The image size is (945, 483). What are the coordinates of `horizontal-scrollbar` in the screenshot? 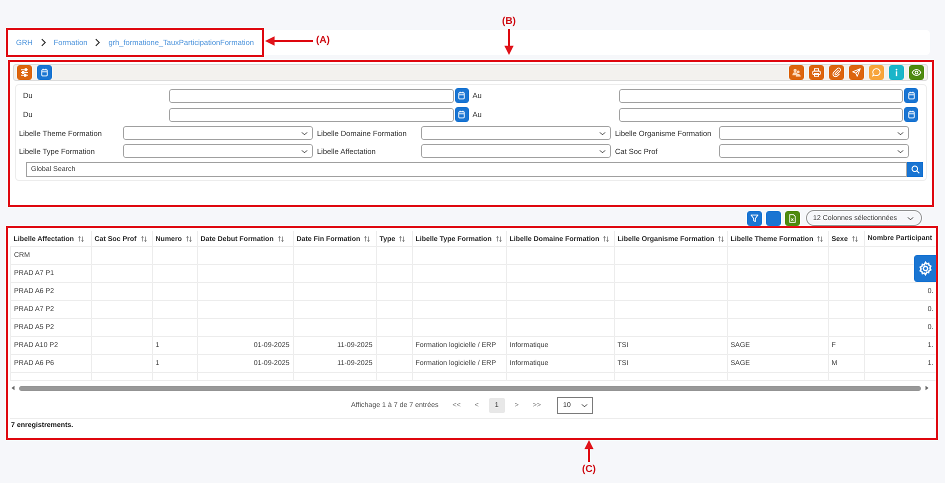 It's located at (470, 388).